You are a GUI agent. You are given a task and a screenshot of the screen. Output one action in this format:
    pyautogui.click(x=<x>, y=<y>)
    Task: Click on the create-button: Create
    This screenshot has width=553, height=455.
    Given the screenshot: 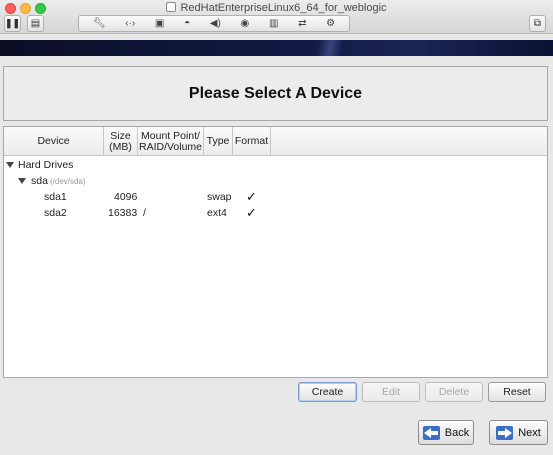 What is the action you would take?
    pyautogui.click(x=327, y=392)
    